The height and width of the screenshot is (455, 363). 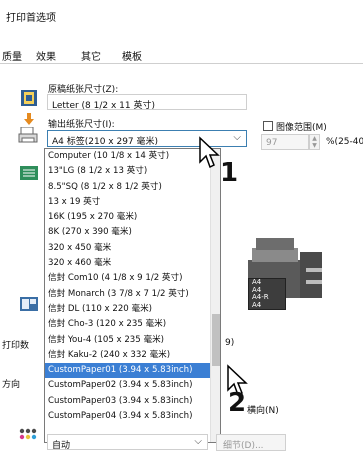 I want to click on dropdown-item: 信封 Monarch (3 7/8 x 7 1/2 英寸), so click(x=132, y=294).